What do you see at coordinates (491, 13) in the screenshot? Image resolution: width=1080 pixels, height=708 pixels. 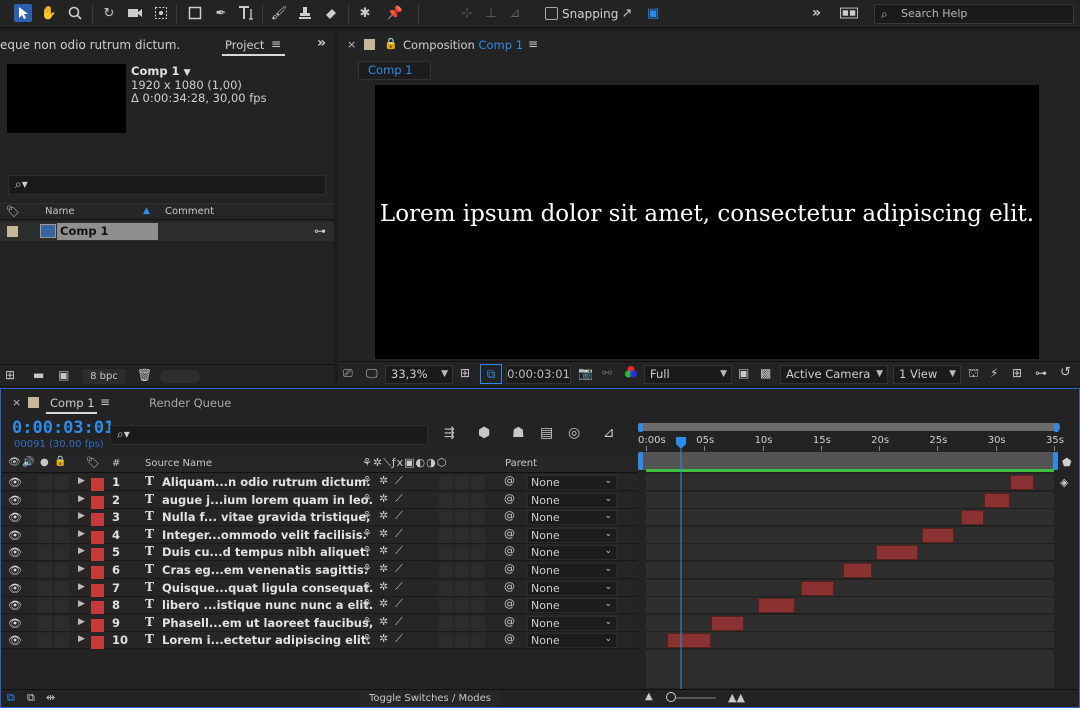 I see `axis-world-icon: ⊥` at bounding box center [491, 13].